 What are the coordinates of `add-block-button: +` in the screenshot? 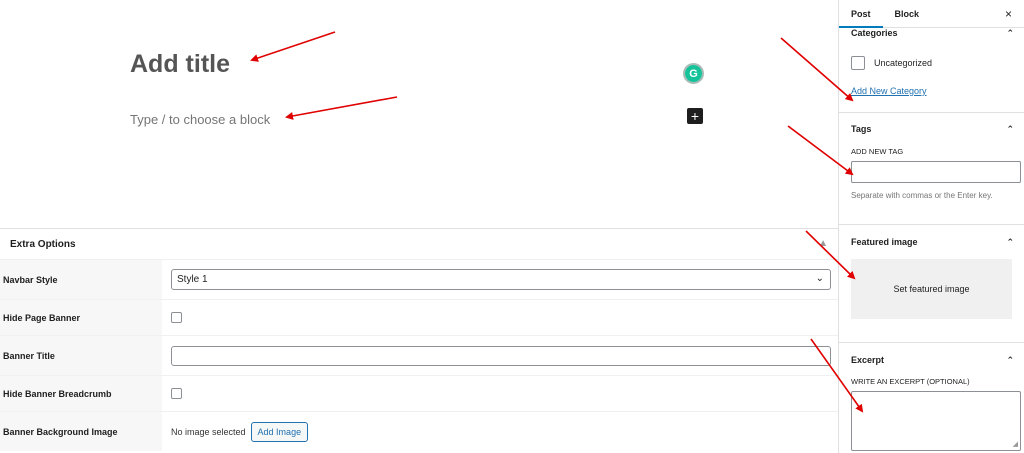 It's located at (695, 116).